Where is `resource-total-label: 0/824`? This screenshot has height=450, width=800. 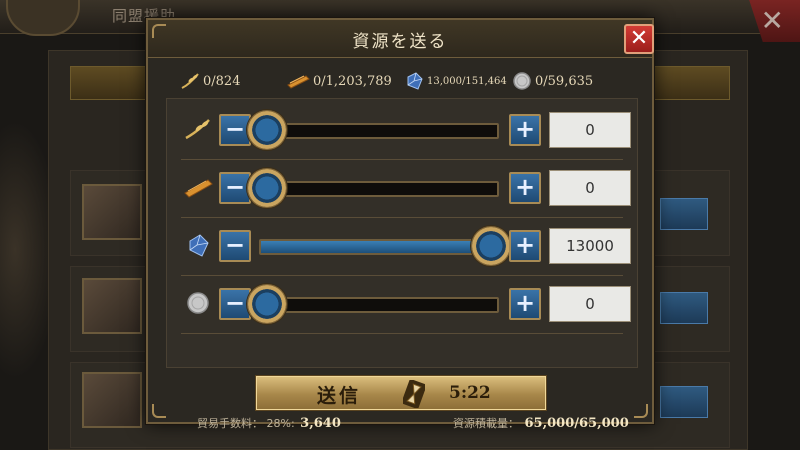
resource-total-label: 0/824 is located at coordinates (222, 81).